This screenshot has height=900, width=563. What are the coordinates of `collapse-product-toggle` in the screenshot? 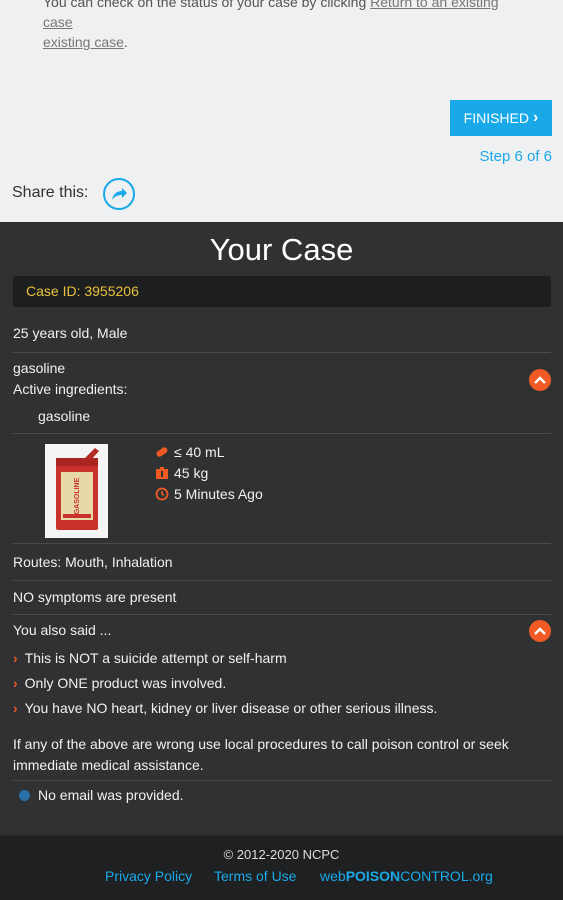 It's located at (540, 380).